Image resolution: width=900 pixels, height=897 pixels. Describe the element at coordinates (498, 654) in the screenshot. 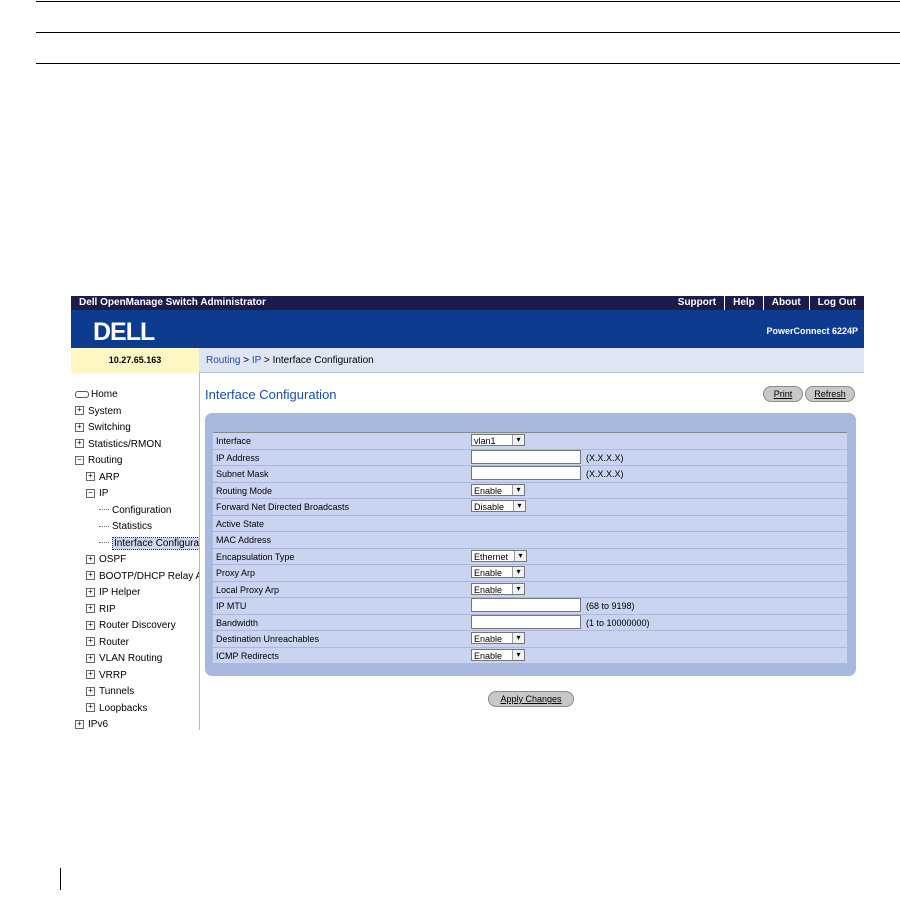

I see `icmp-redirects-select: Enable ▾` at that location.